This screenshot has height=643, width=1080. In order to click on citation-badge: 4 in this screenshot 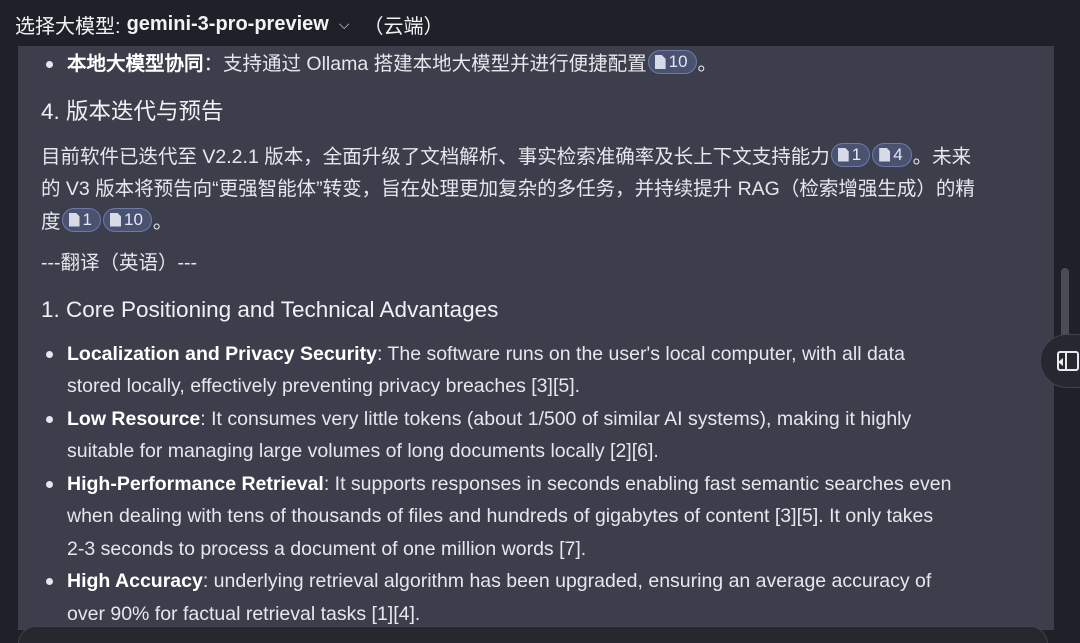, I will do `click(892, 154)`.